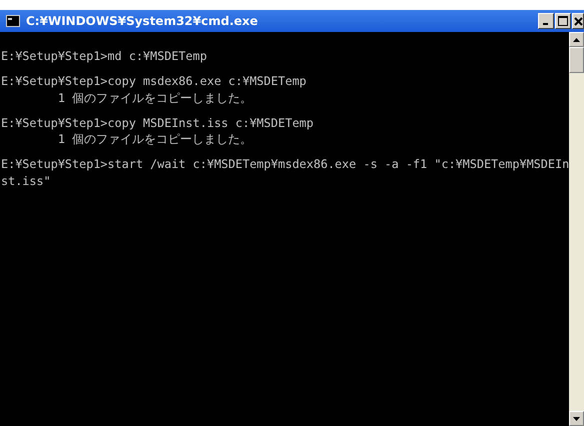 Image resolution: width=584 pixels, height=426 pixels. What do you see at coordinates (154, 81) in the screenshot?
I see `console-line: E:¥Setup¥Step1>copy msdex86.exe c:¥MSDETemp` at bounding box center [154, 81].